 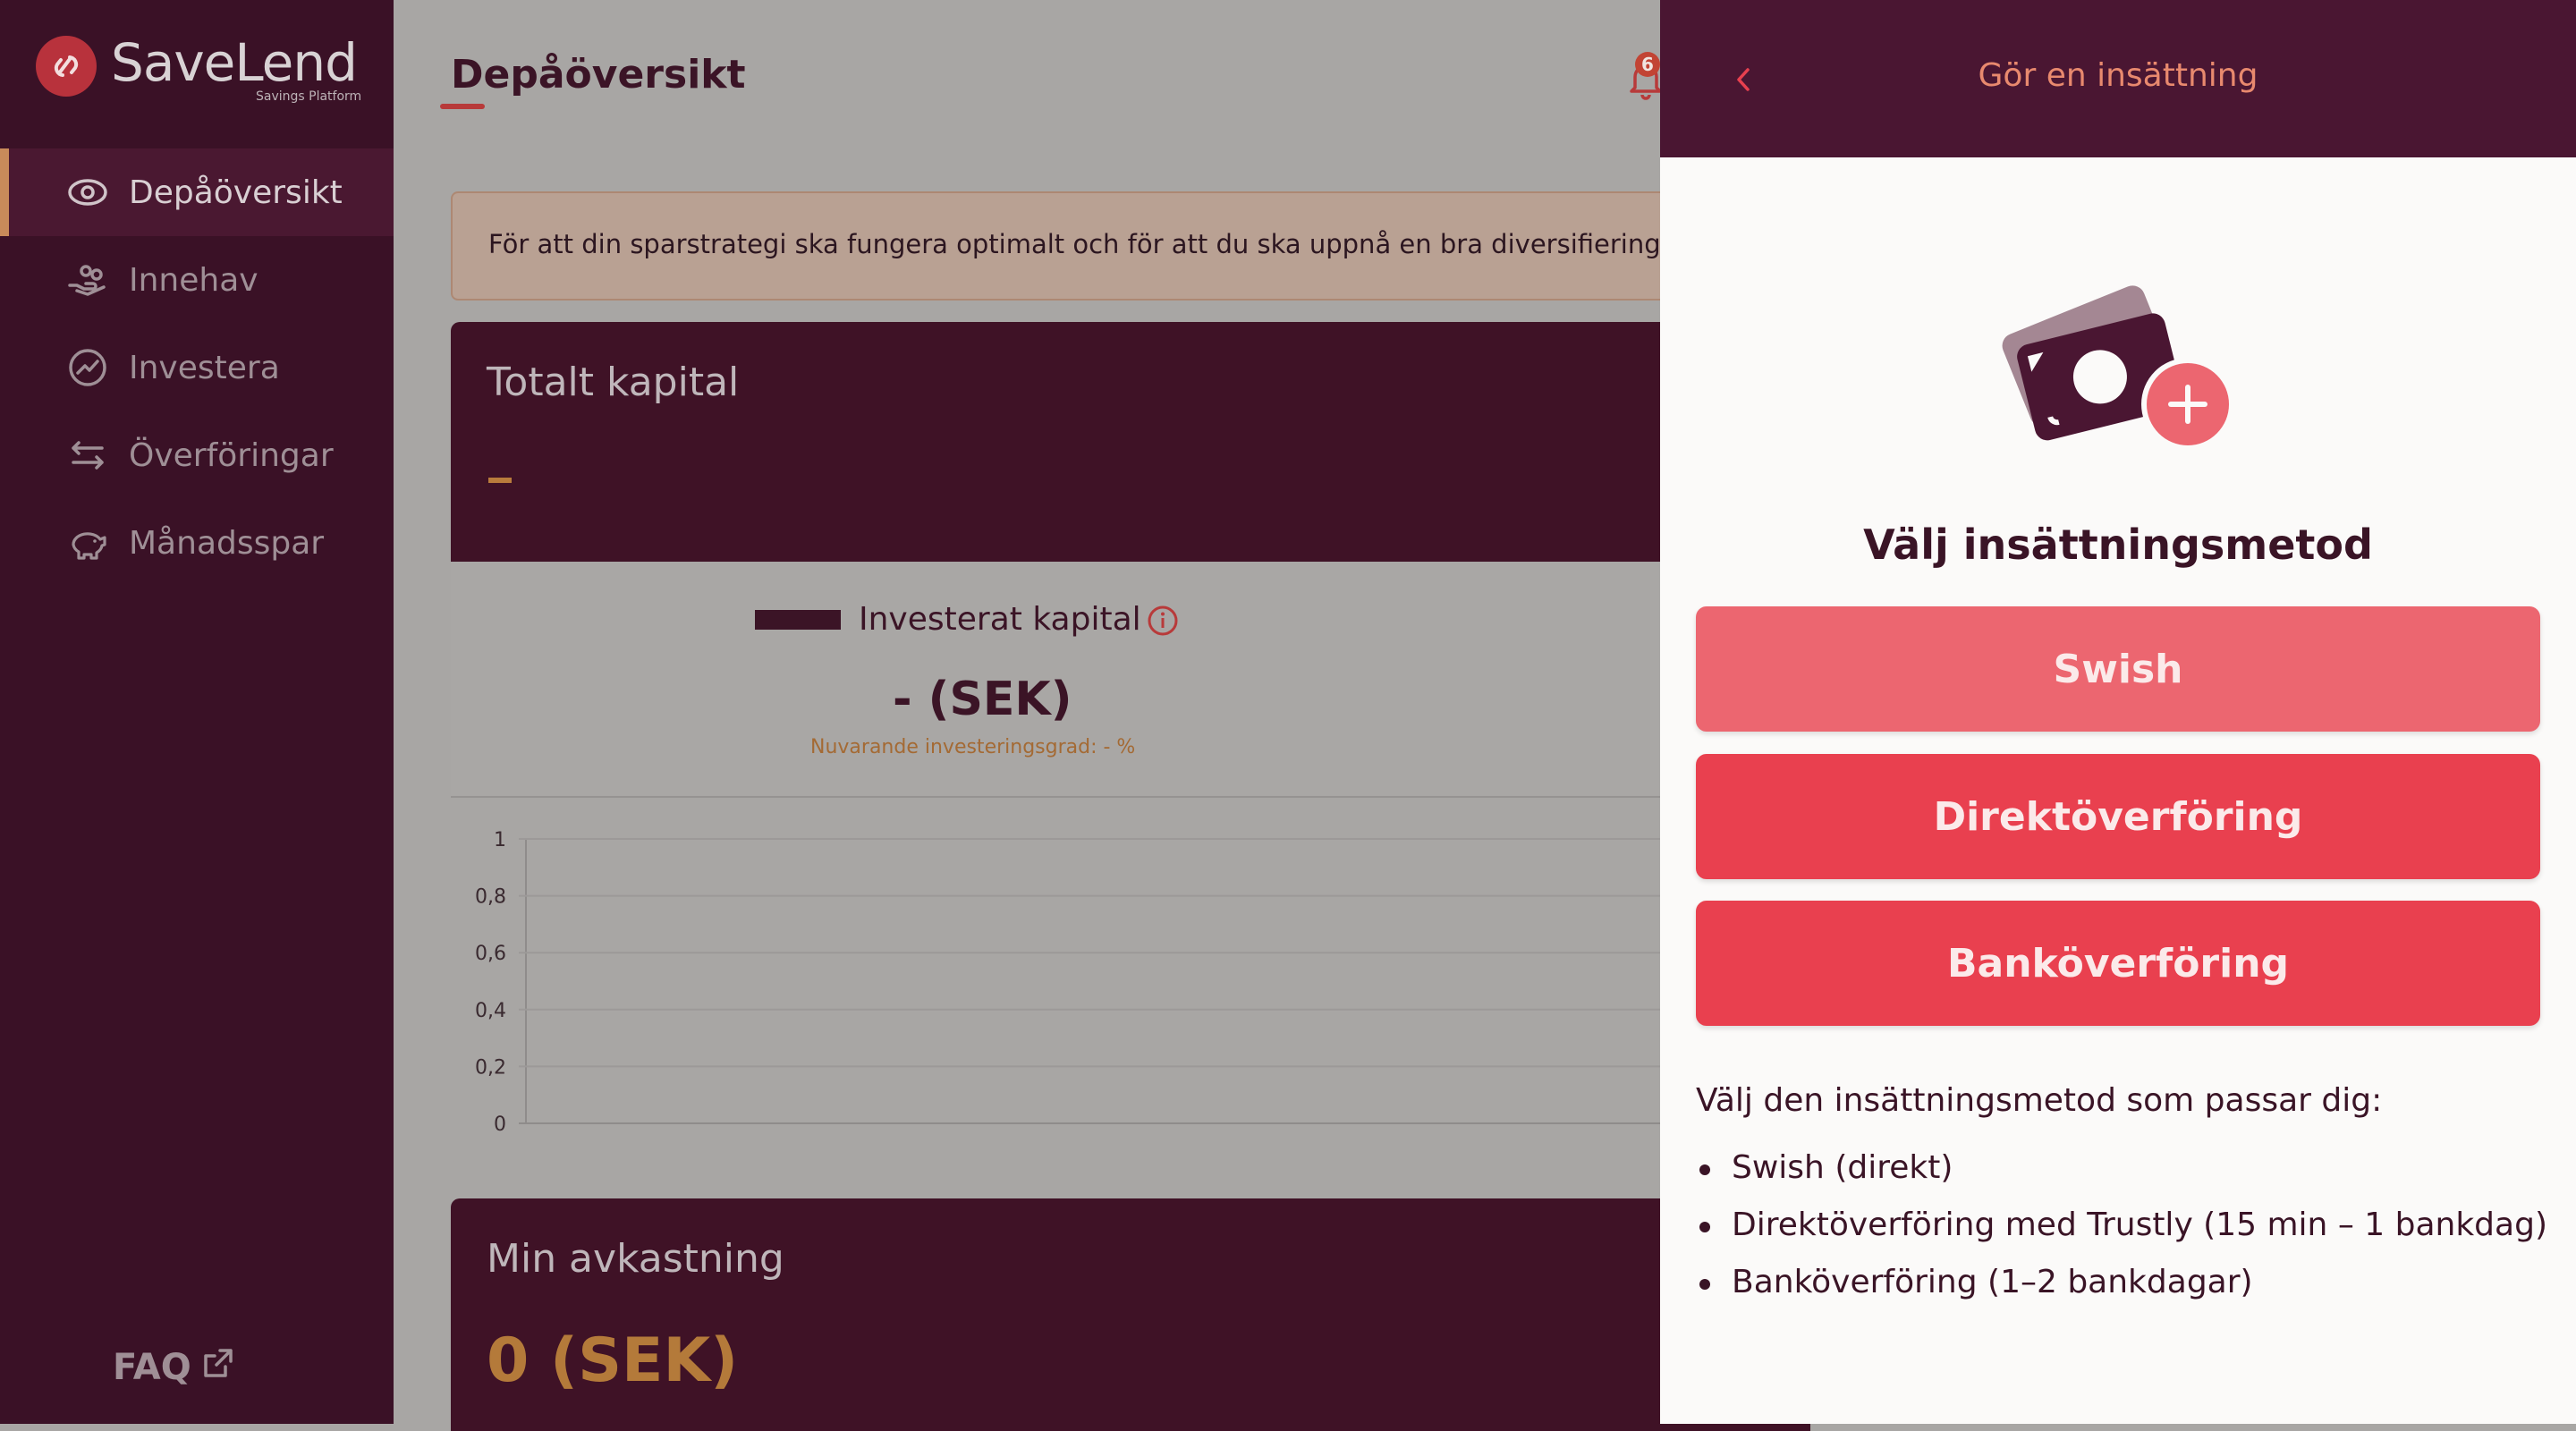 What do you see at coordinates (87, 192) in the screenshot?
I see `eye-icon` at bounding box center [87, 192].